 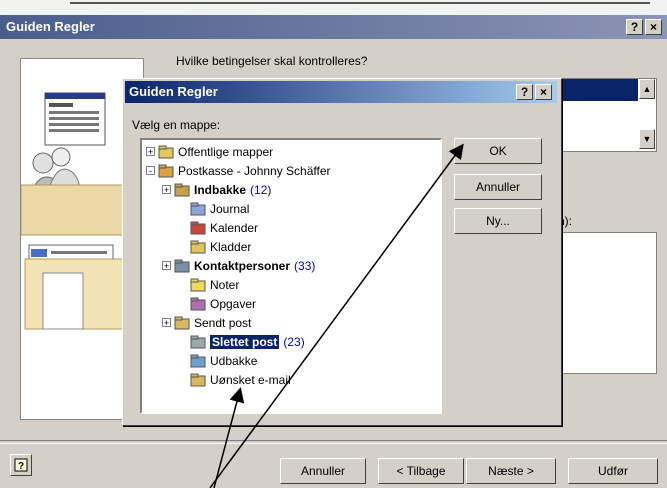 I want to click on tree-item: Udbakke, so click(x=291, y=360).